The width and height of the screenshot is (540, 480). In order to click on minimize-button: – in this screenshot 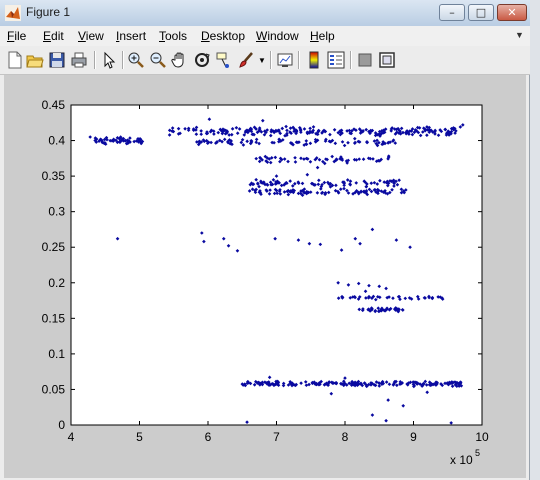, I will do `click(452, 12)`.